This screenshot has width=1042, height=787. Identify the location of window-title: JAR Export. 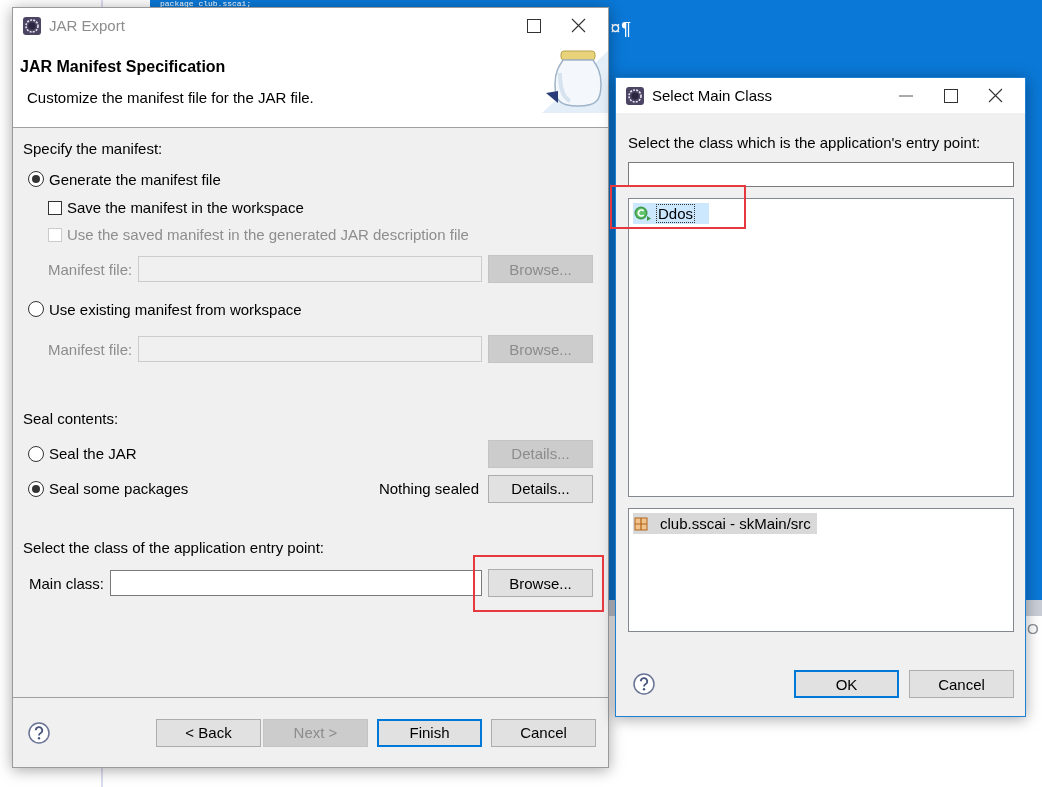
(87, 25).